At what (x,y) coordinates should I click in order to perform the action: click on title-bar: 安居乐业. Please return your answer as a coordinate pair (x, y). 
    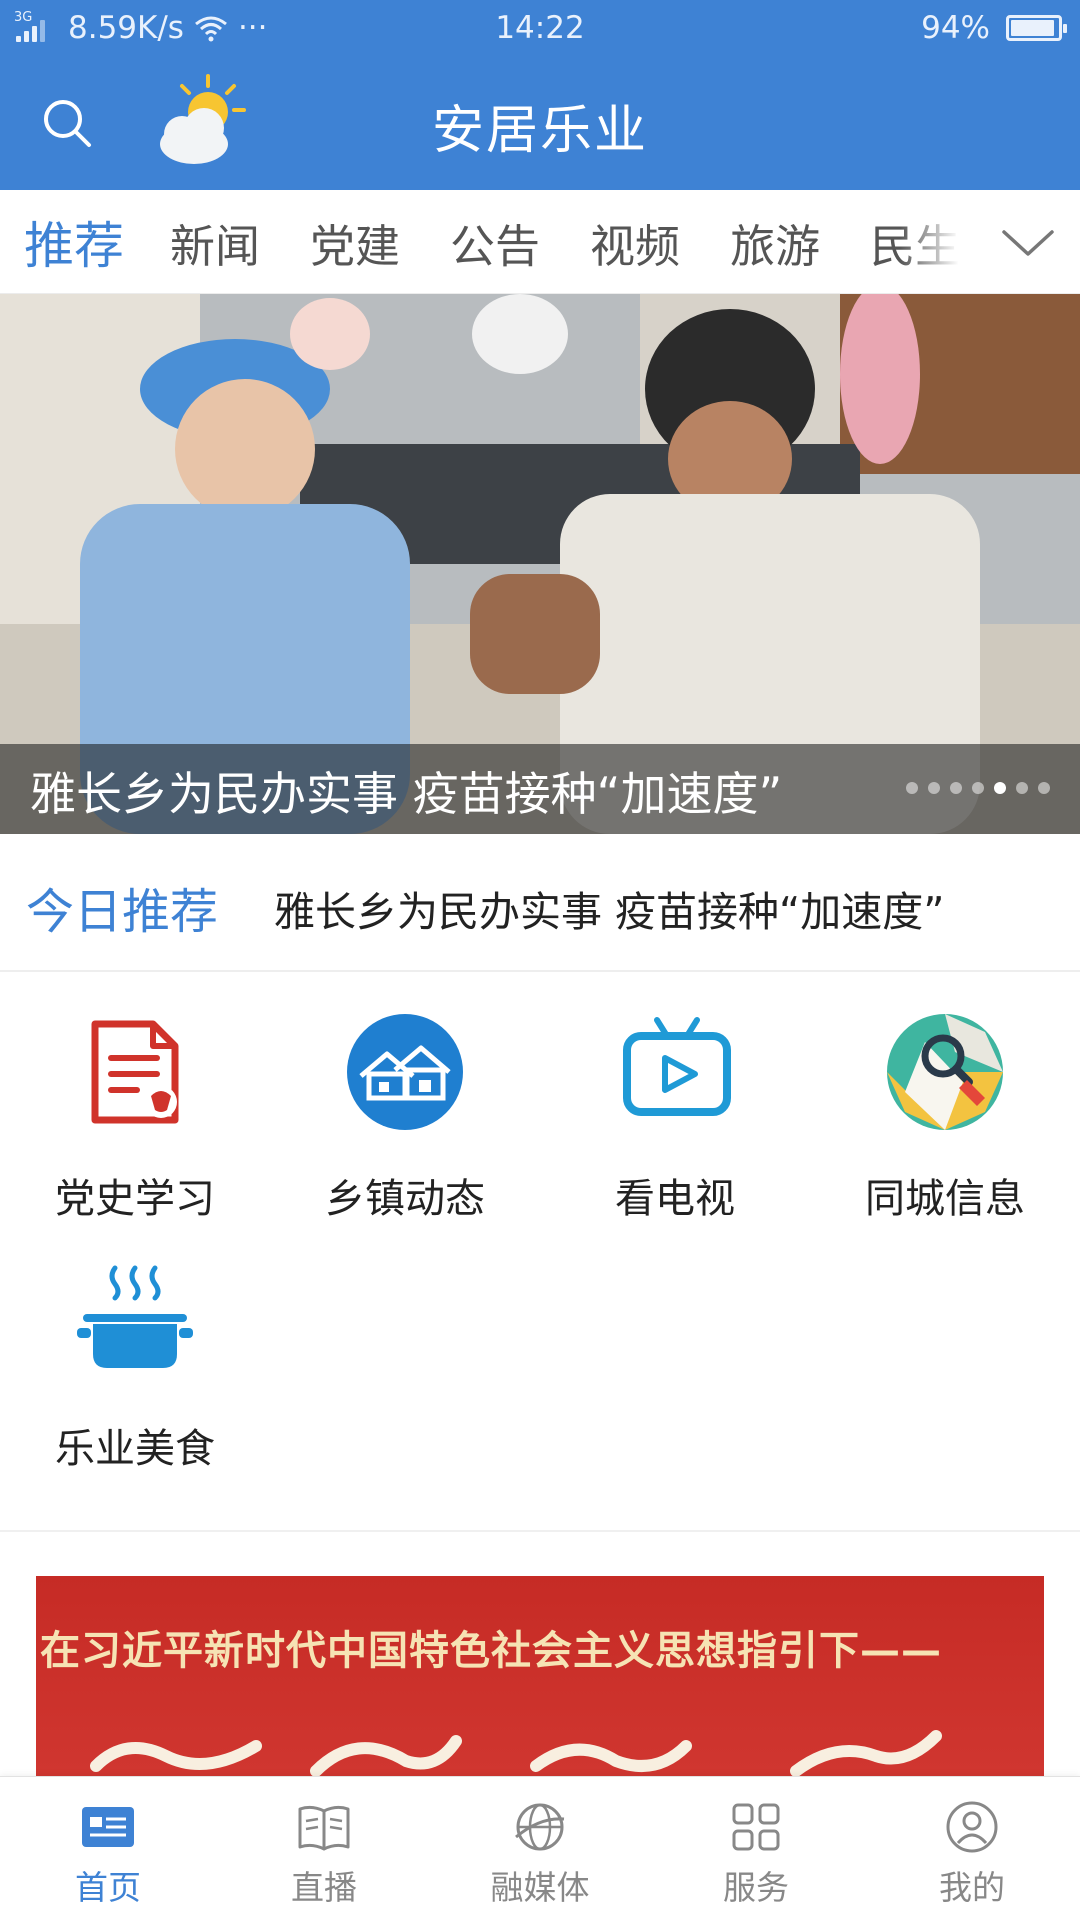
    Looking at the image, I should click on (540, 124).